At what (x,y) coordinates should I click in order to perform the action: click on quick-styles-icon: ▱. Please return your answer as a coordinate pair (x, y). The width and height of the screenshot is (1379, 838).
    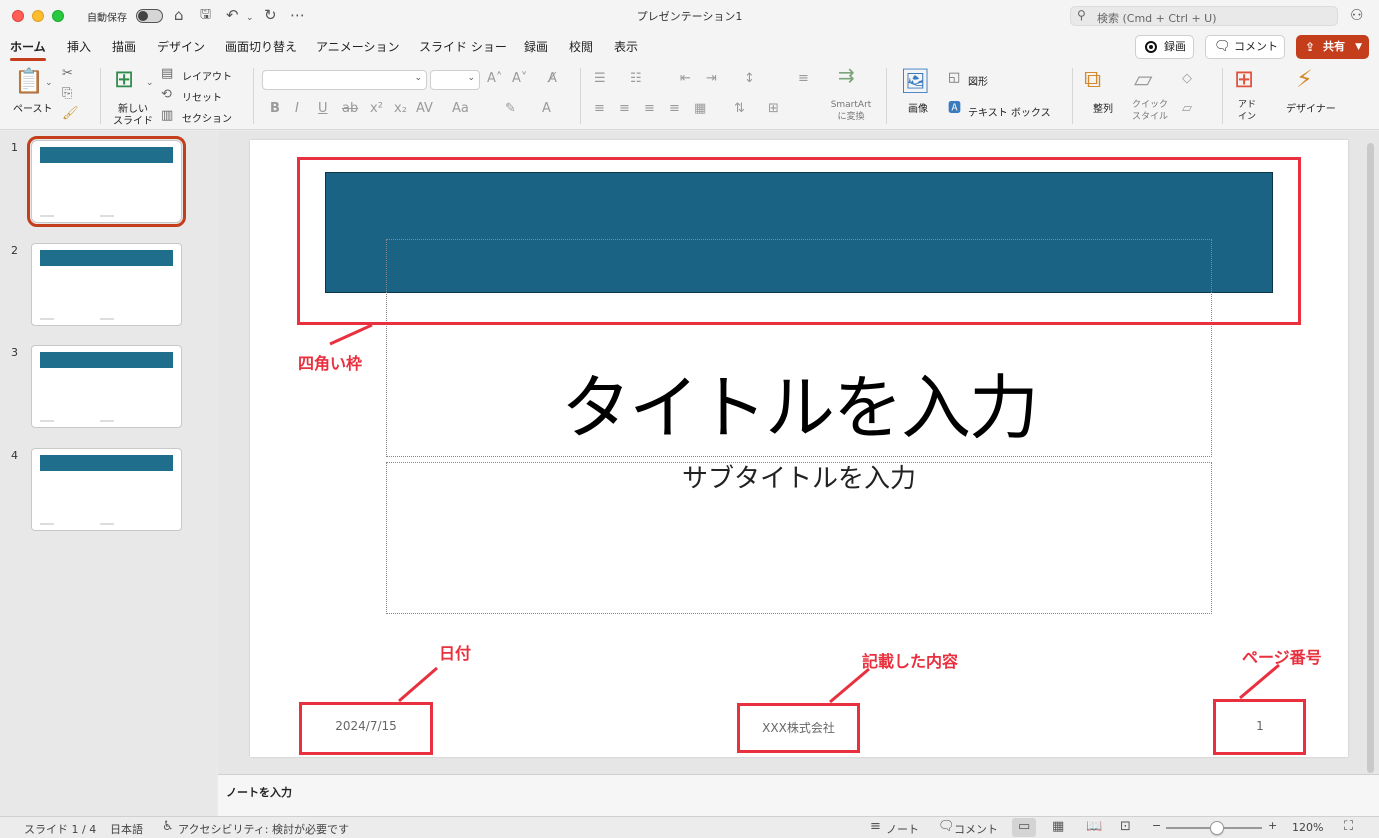
    Looking at the image, I should click on (1143, 79).